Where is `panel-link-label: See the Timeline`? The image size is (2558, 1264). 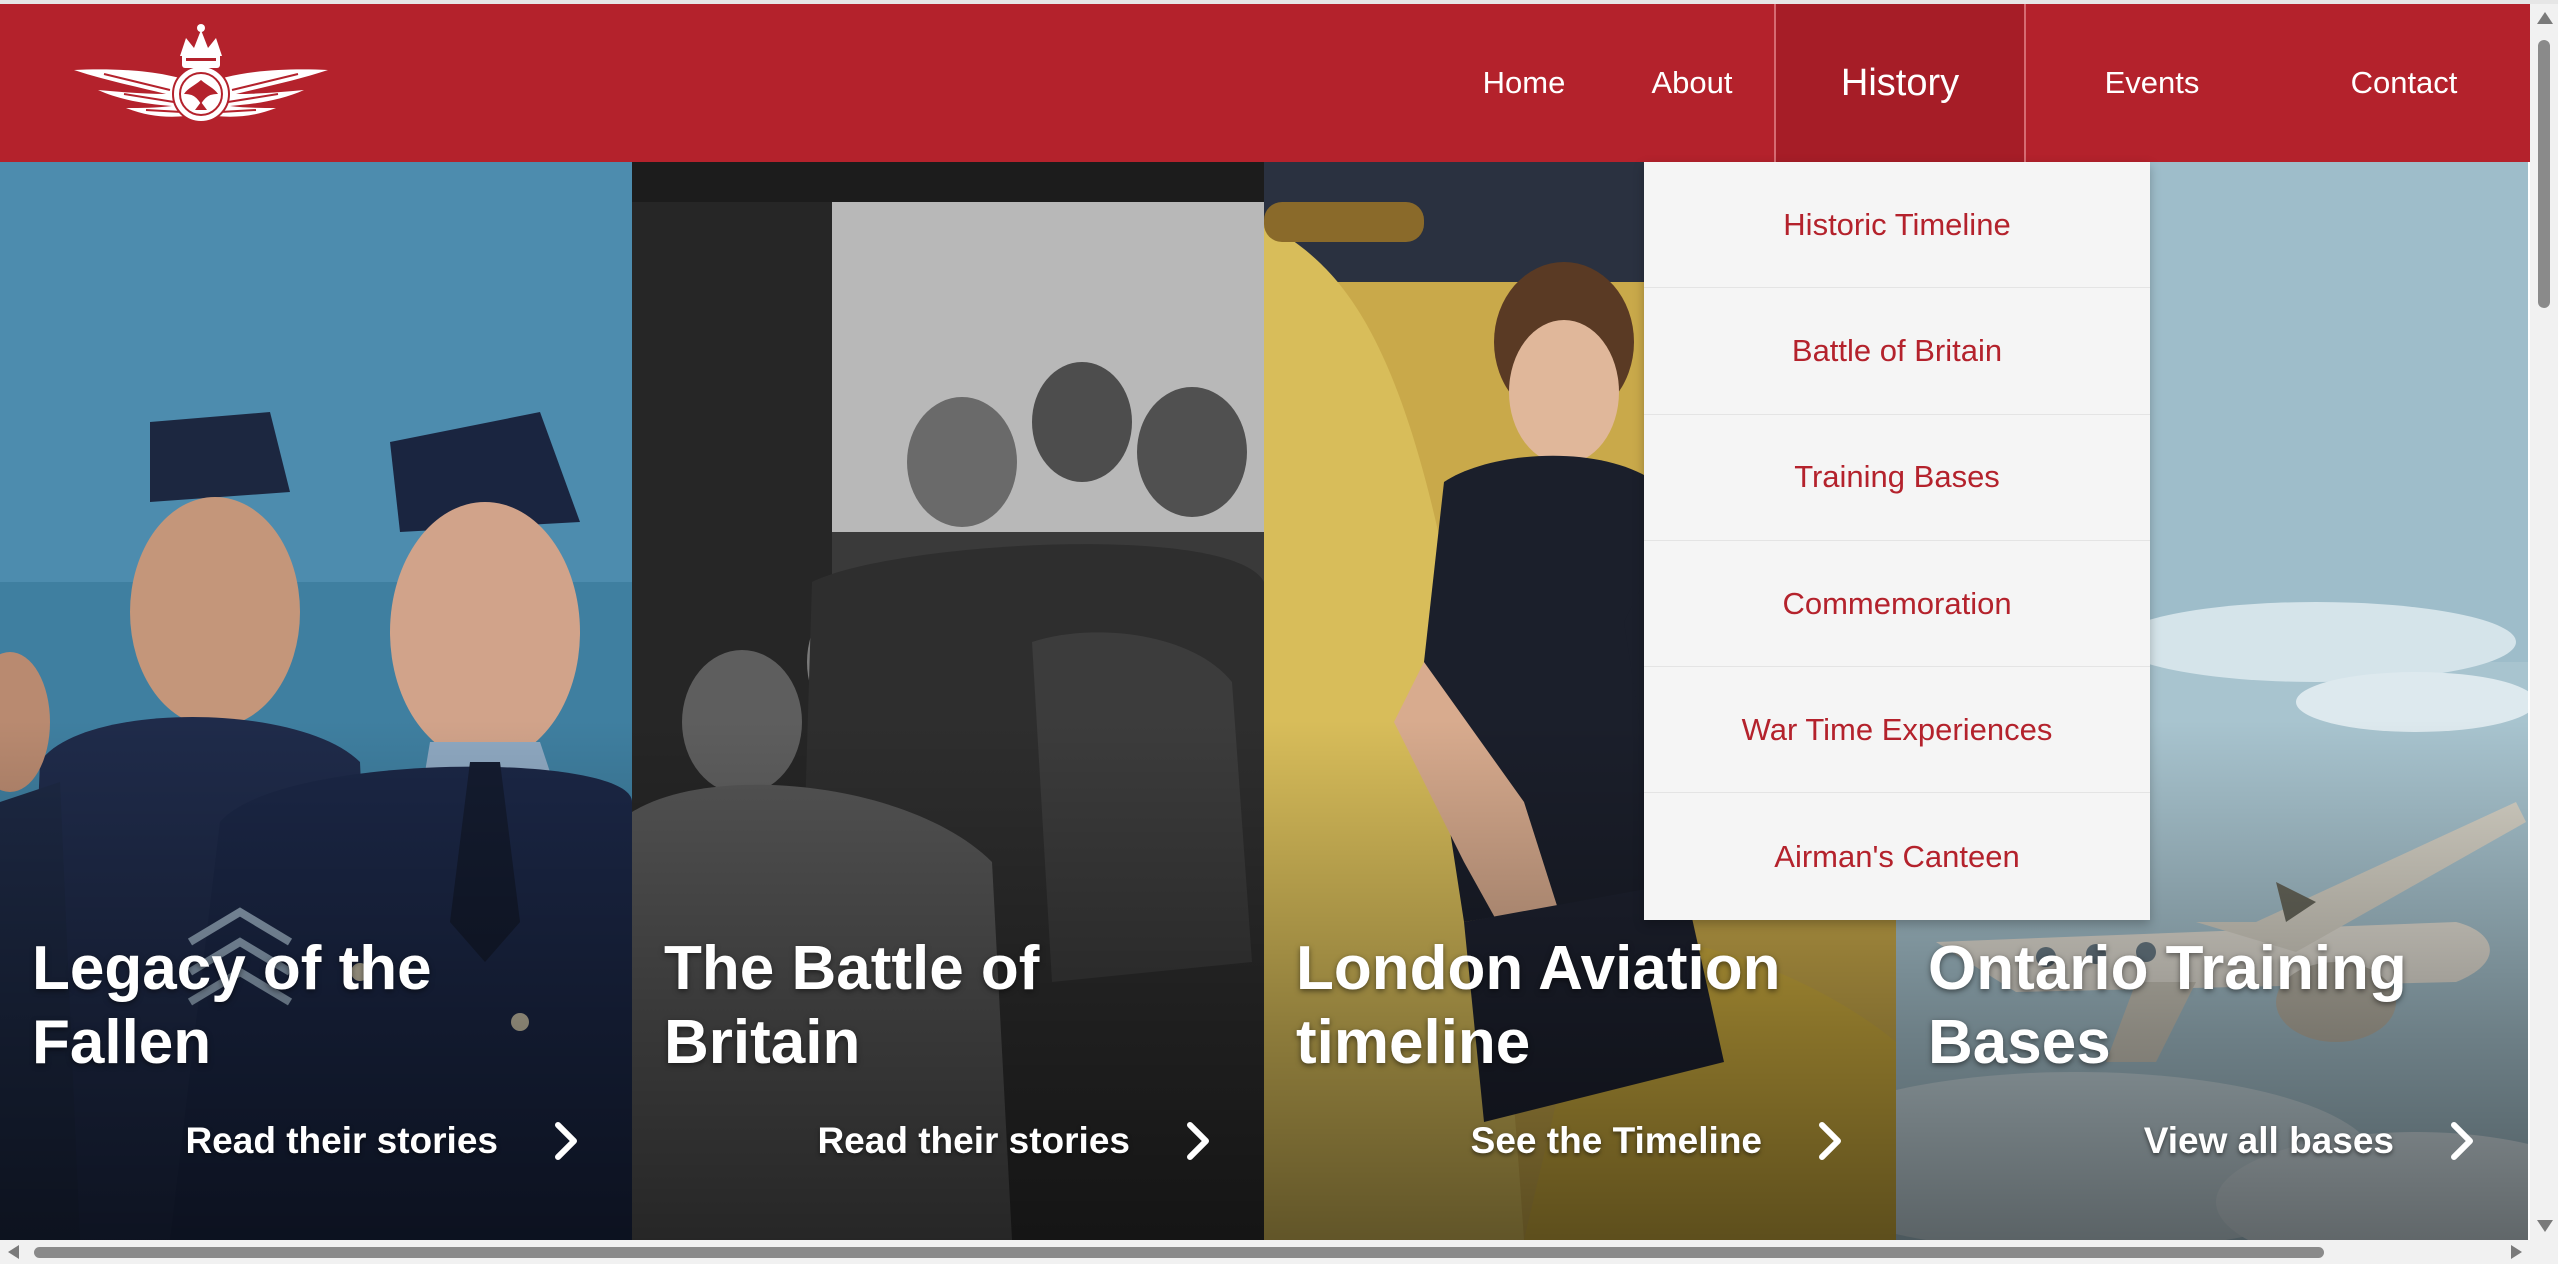 panel-link-label: See the Timeline is located at coordinates (1616, 1140).